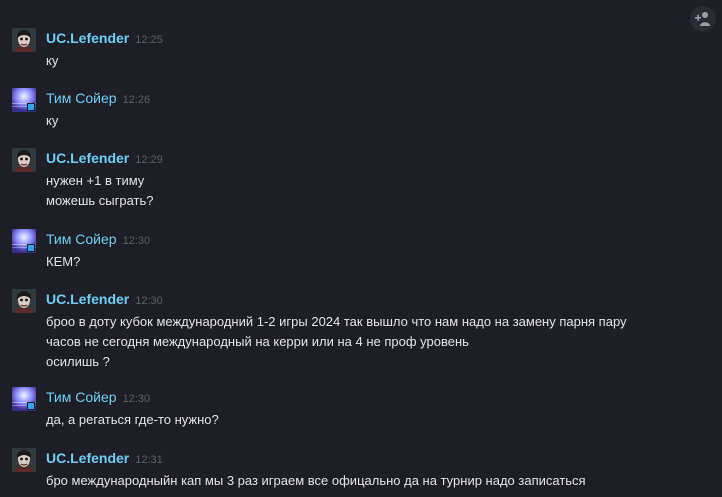 The image size is (722, 497). I want to click on message-group: Тим Сойер 12:30 КЕМ?, so click(347, 251).